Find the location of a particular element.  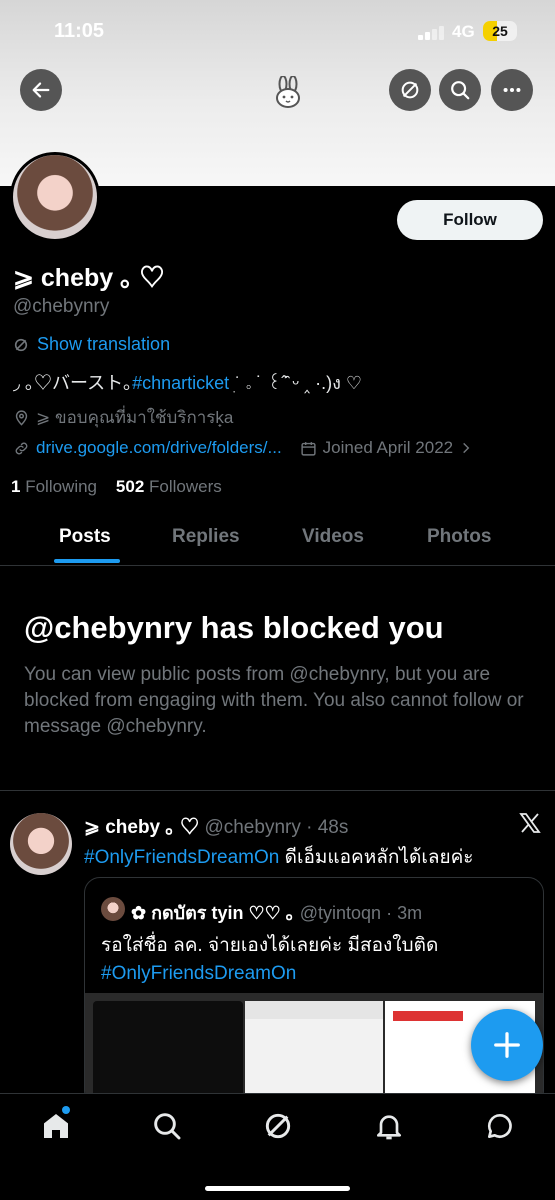

bell-icon is located at coordinates (389, 1127).